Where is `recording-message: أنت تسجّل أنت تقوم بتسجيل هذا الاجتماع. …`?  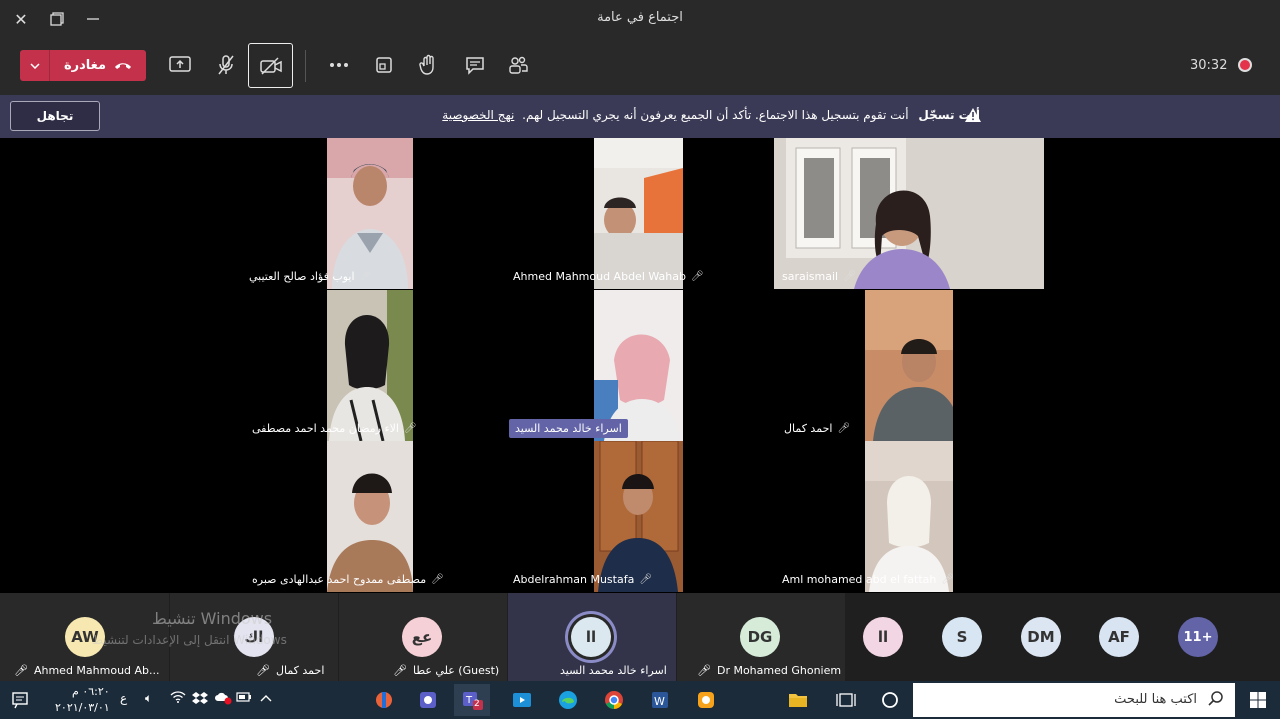
recording-message: أنت تسجّل أنت تقوم بتسجيل هذا الاجتماع. … is located at coordinates (711, 115).